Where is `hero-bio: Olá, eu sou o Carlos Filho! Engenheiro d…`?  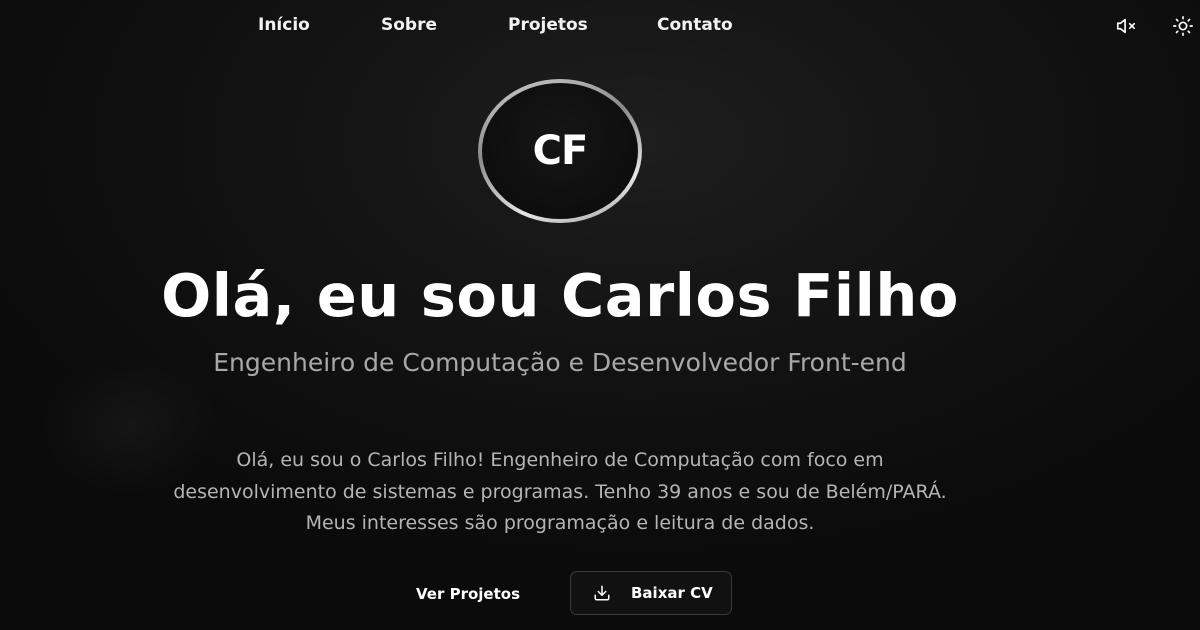
hero-bio: Olá, eu sou o Carlos Filho! Engenheiro d… is located at coordinates (560, 492).